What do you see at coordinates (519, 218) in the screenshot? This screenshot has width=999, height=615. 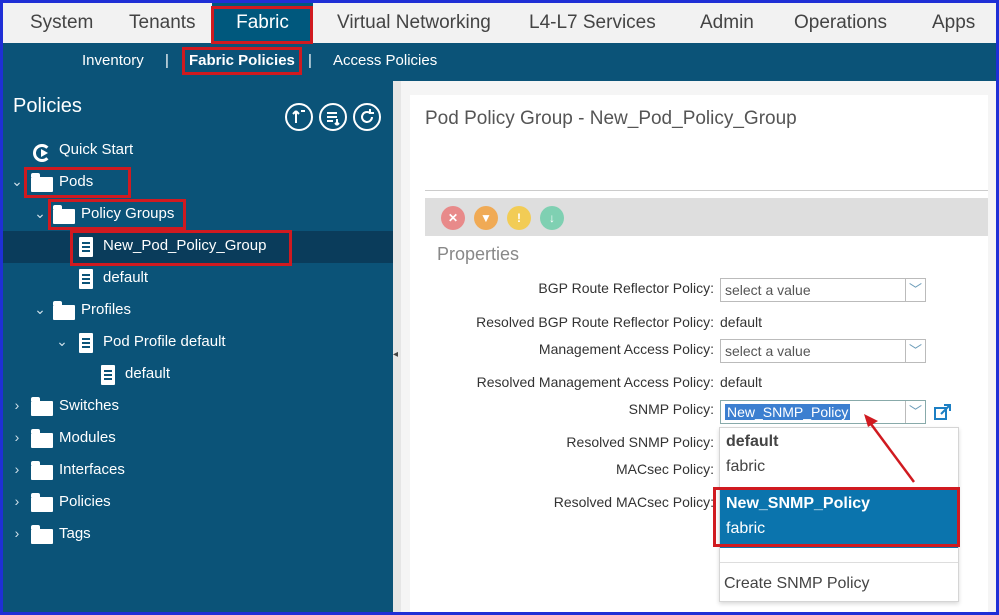 I see `minor-fault-icon: !` at bounding box center [519, 218].